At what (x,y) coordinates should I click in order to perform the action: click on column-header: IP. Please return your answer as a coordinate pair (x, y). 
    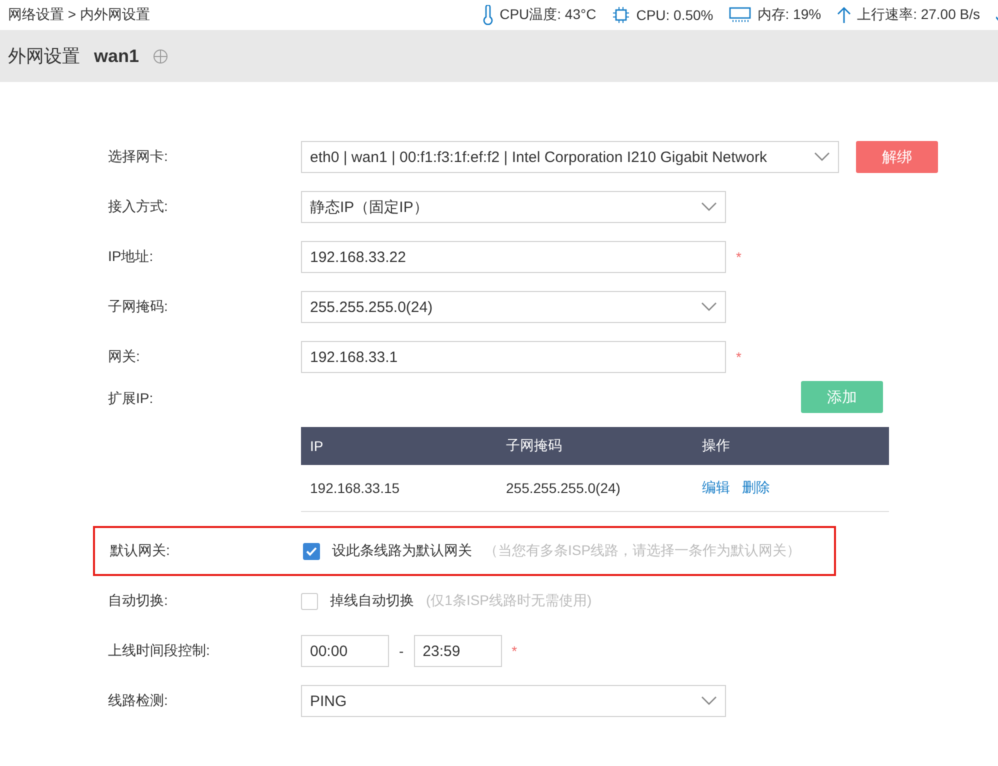
    Looking at the image, I should click on (316, 446).